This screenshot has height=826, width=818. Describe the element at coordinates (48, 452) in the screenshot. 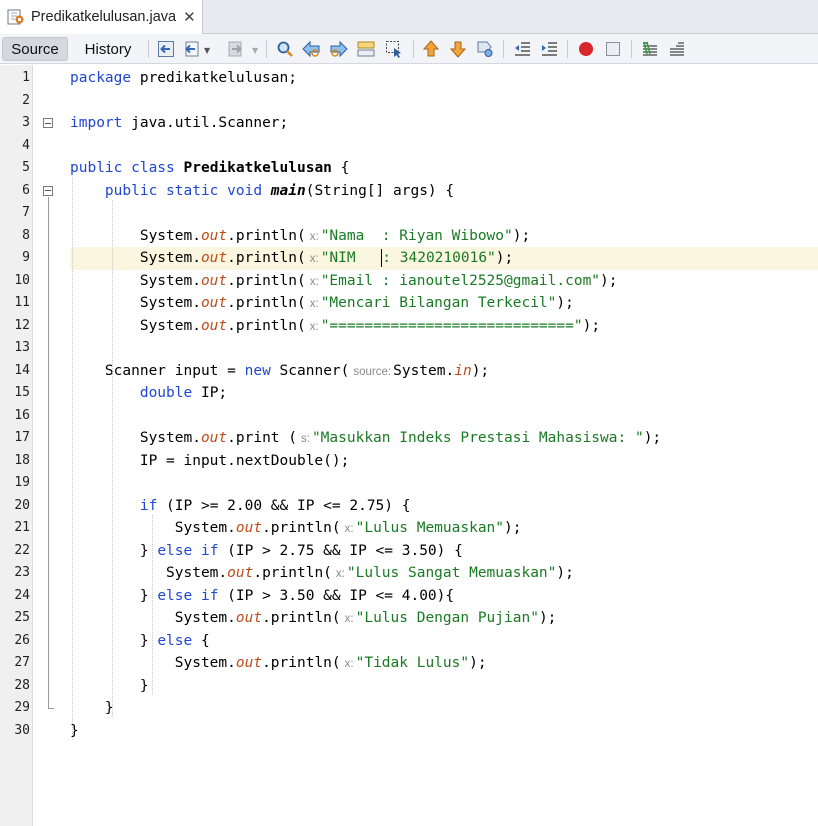

I see `fold-guide-line` at that location.